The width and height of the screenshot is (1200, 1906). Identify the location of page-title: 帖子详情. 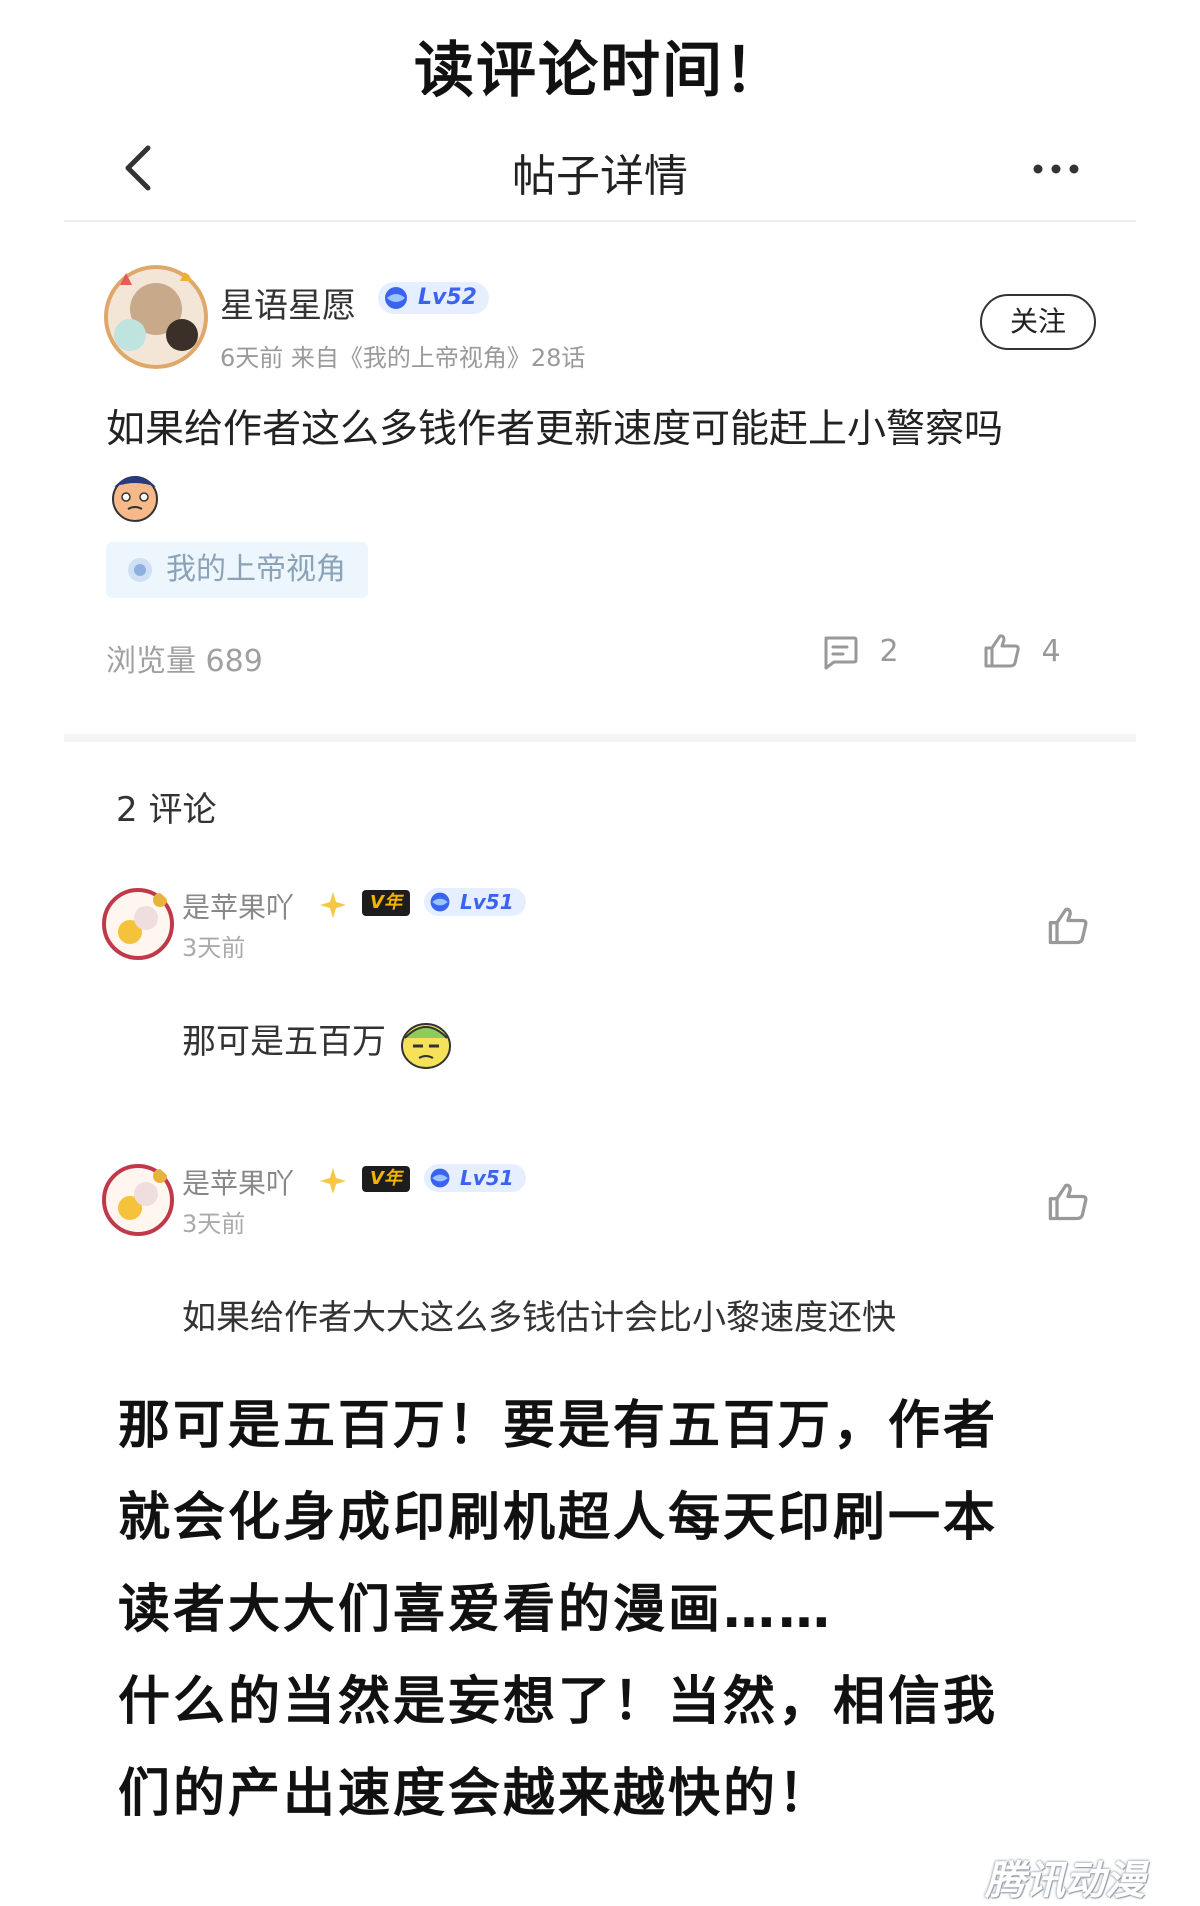
(600, 176).